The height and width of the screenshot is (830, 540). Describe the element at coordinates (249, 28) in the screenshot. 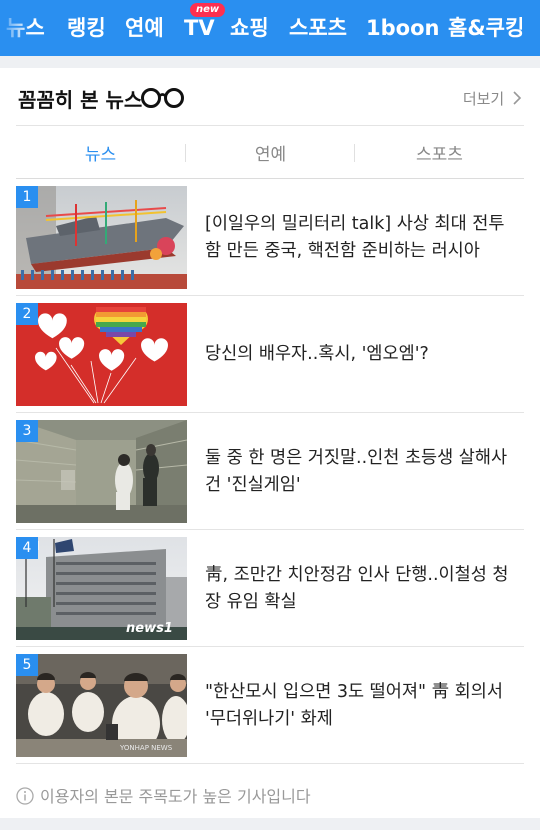

I see `nav-item-shopping: 쇼핑` at that location.